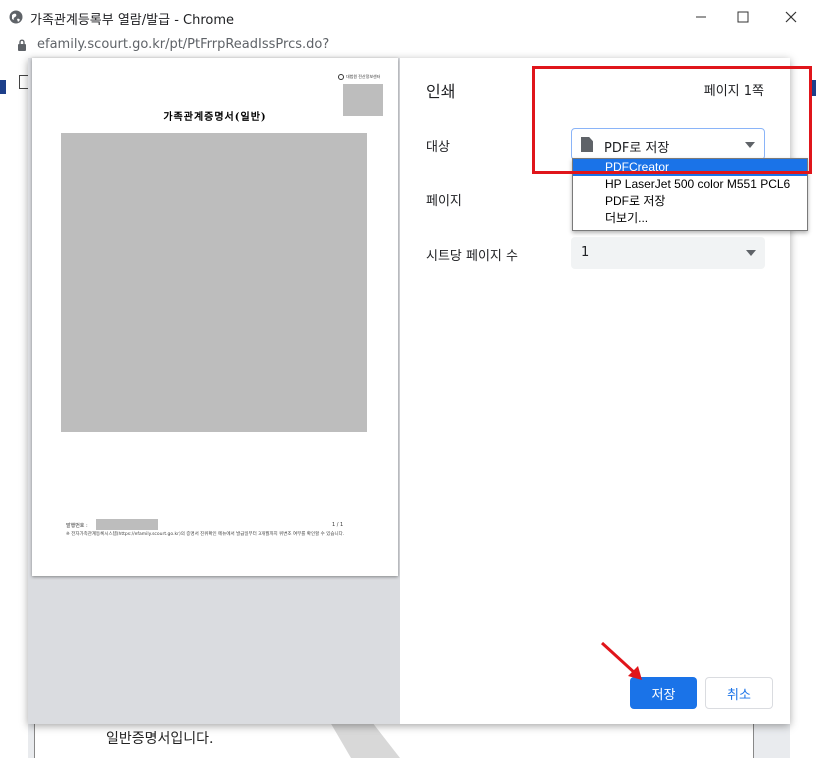 This screenshot has width=816, height=758. Describe the element at coordinates (690, 201) in the screenshot. I see `destination-option-save-as-pdf: PDF로 저장` at that location.